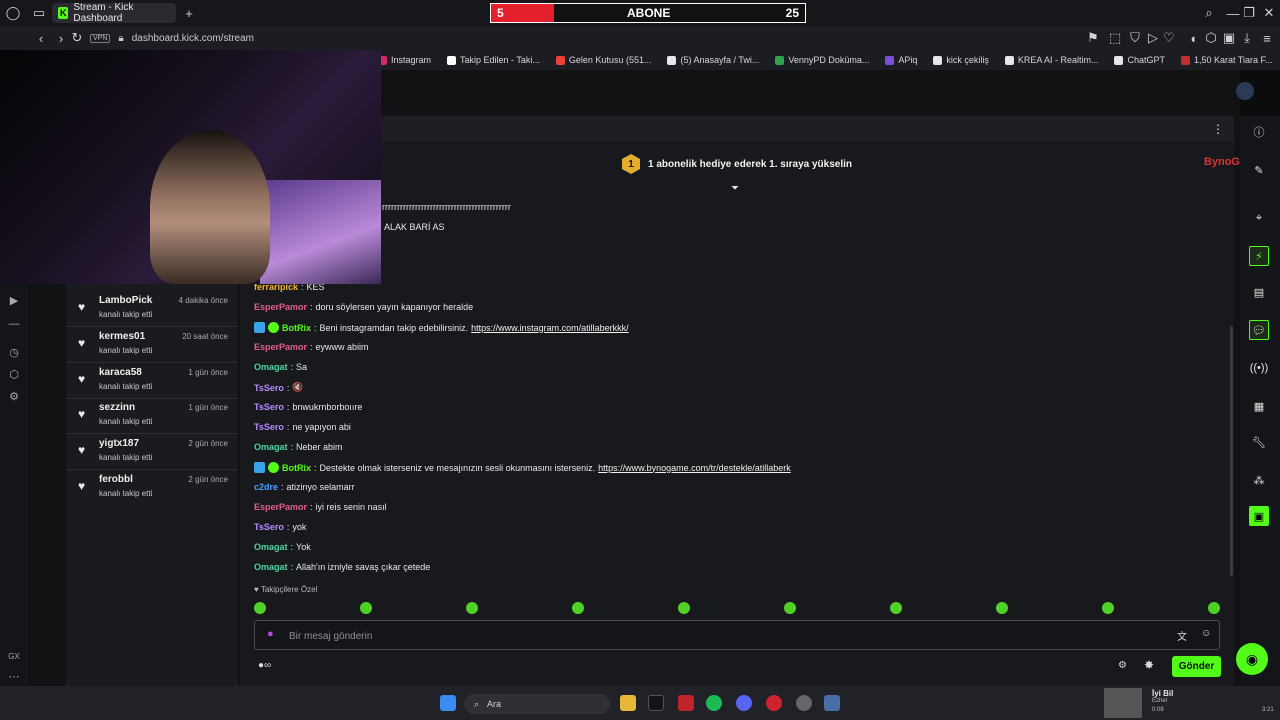 Image resolution: width=1280 pixels, height=720 pixels. I want to click on chat-link: https://www.instagram.com/atillaberkkk/, so click(550, 328).